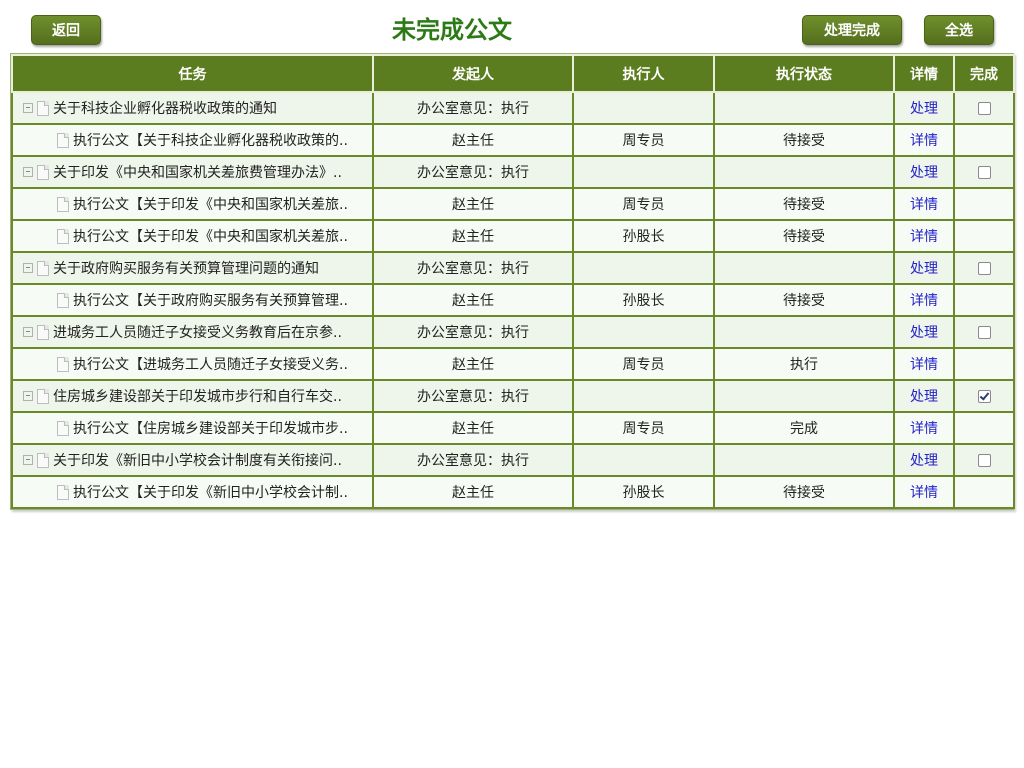  I want to click on task-cell: 关于印发《中央和国家机关差旅费管理办法》.., so click(192, 172).